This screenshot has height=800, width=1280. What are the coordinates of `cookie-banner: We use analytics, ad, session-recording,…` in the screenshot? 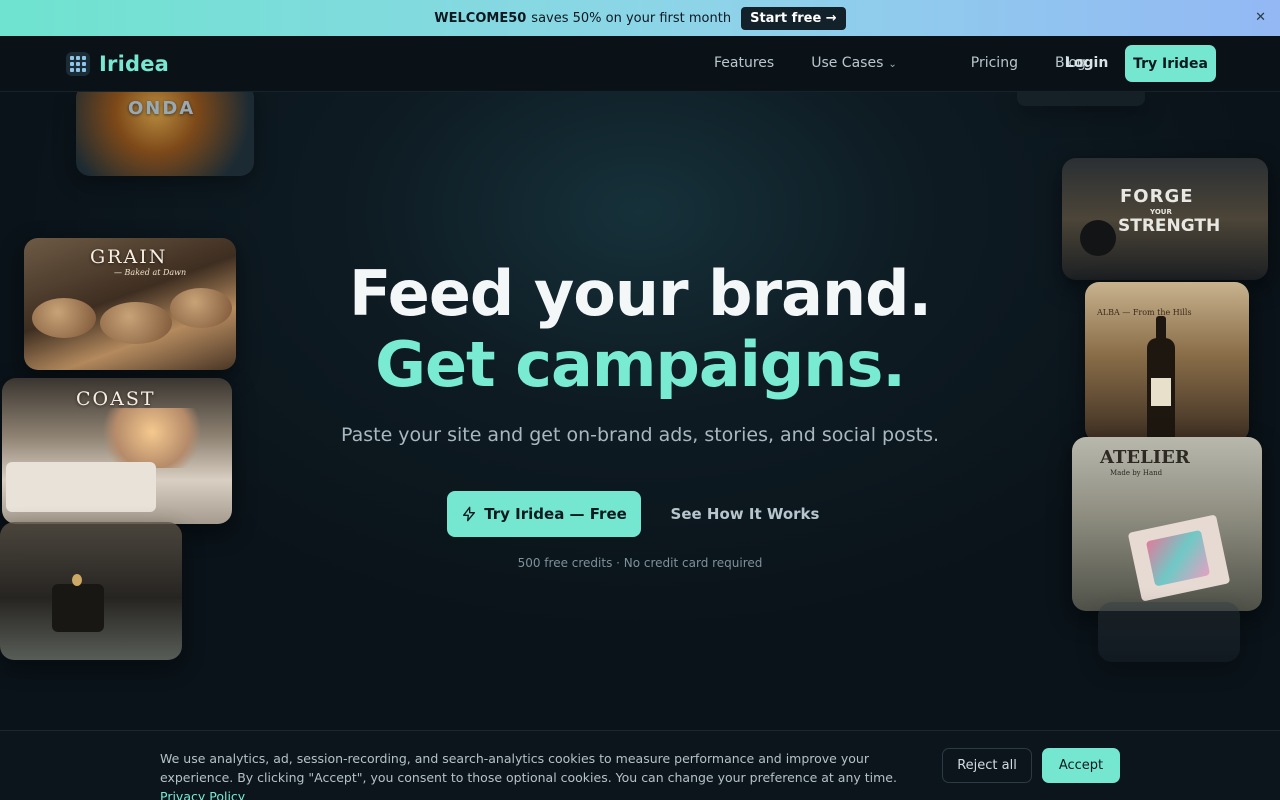 It's located at (640, 765).